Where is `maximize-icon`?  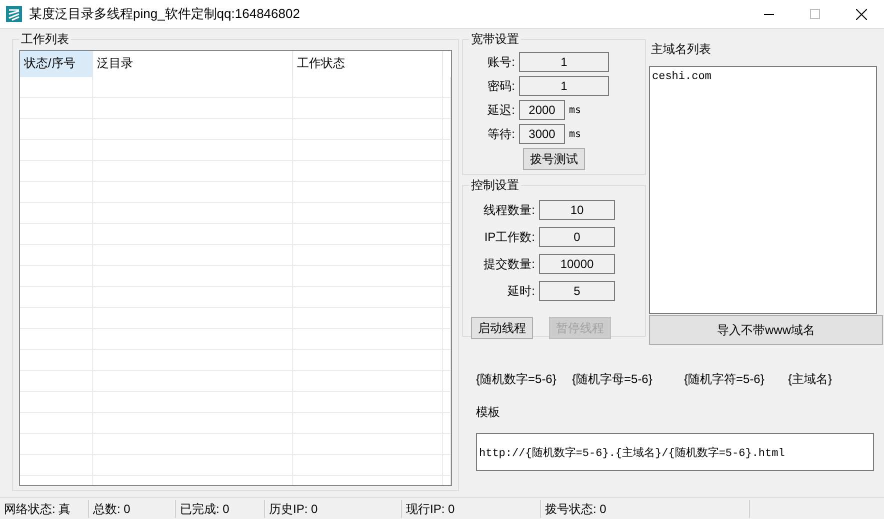
maximize-icon is located at coordinates (815, 14).